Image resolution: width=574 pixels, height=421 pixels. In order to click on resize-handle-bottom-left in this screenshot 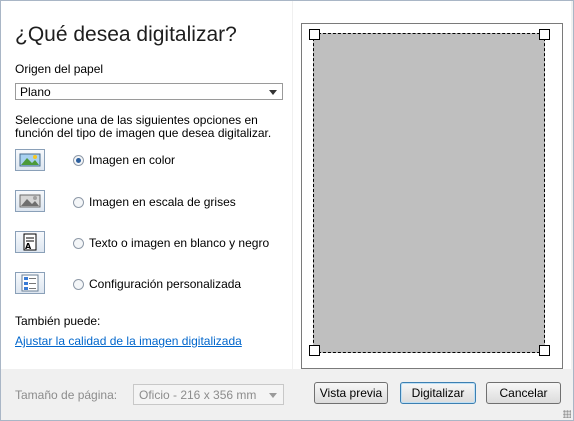, I will do `click(314, 350)`.